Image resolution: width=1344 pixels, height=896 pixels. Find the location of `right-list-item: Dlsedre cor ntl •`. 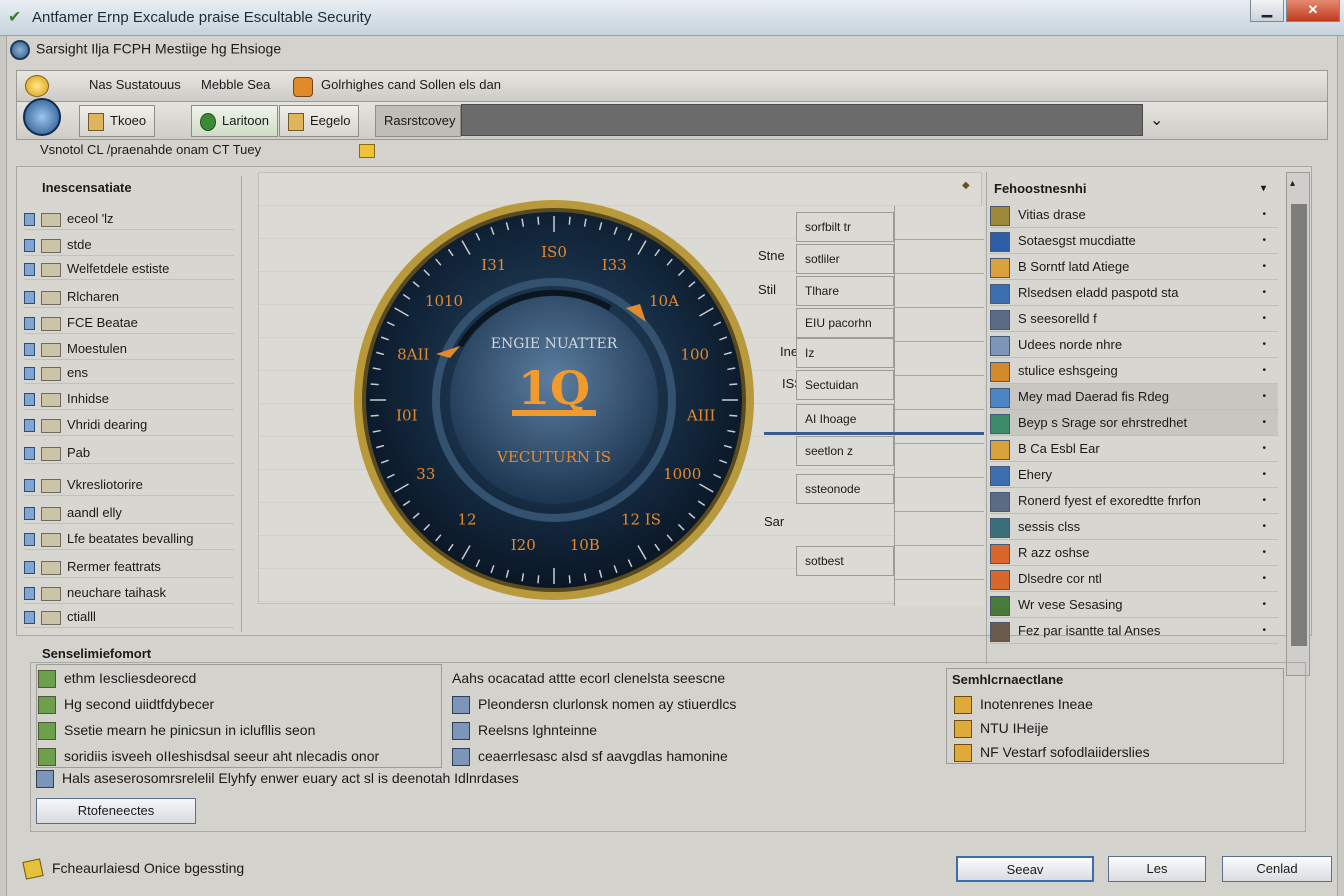

right-list-item: Dlsedre cor ntl • is located at coordinates (1134, 579).